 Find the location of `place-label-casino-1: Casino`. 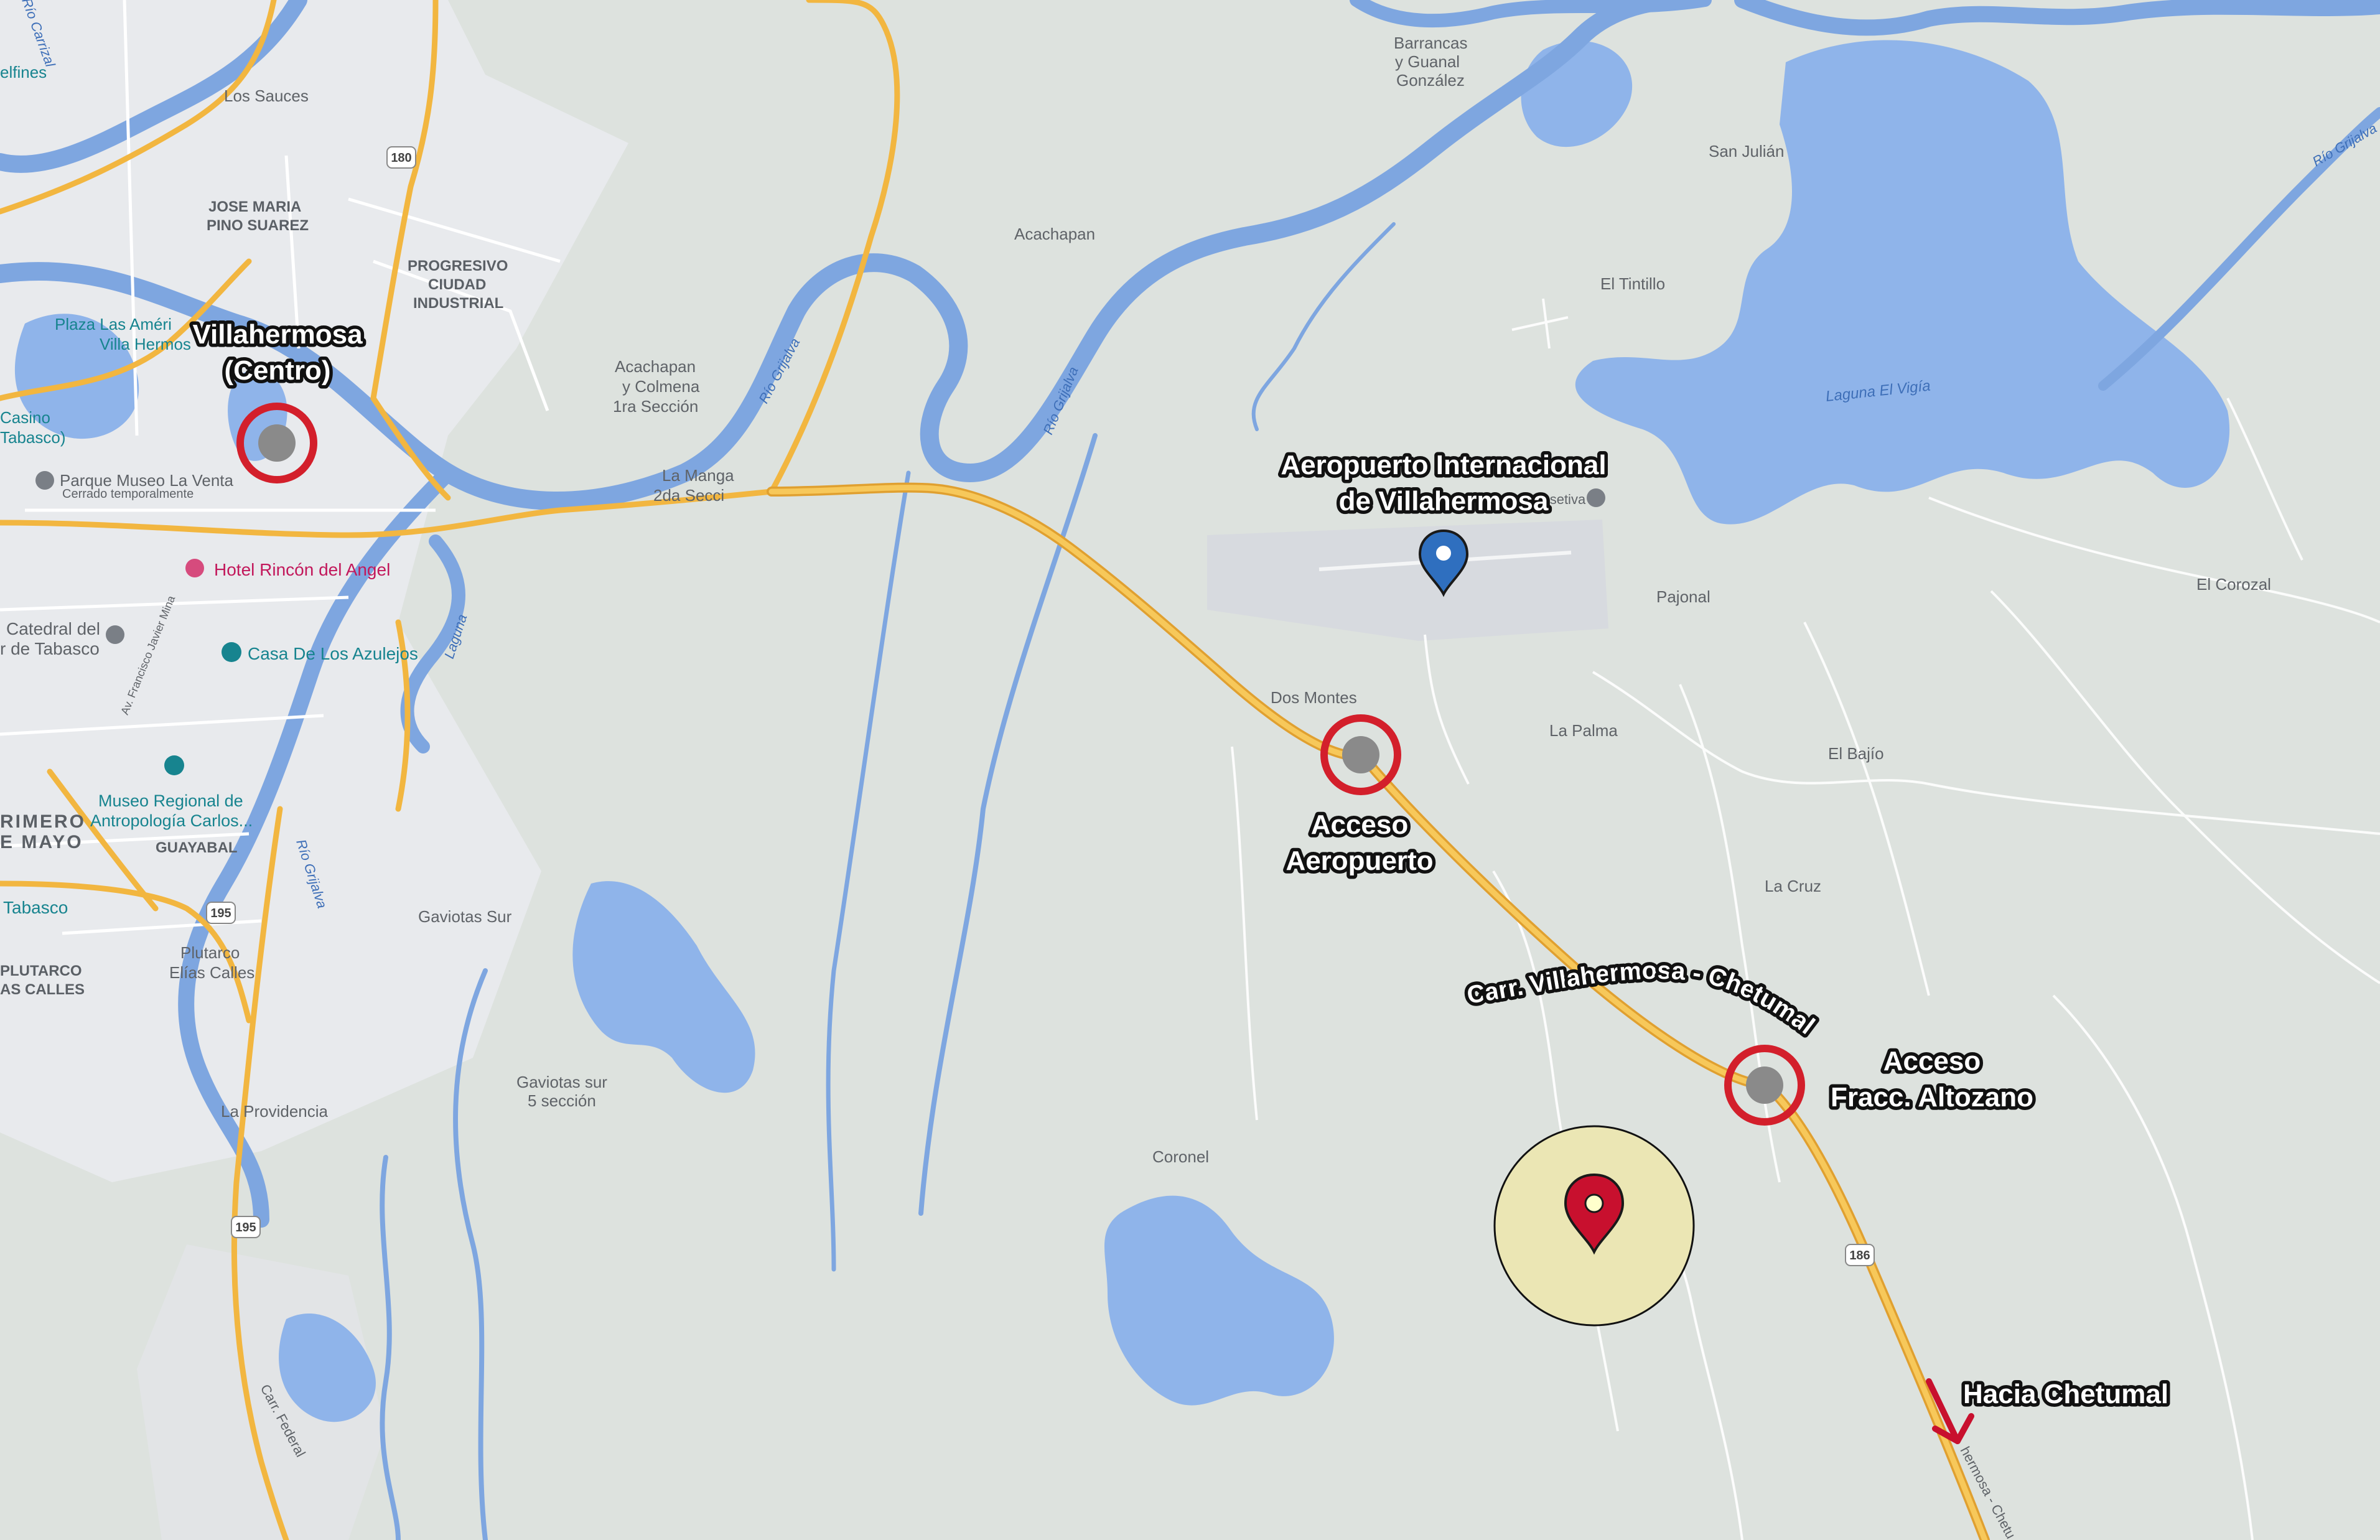

place-label-casino-1: Casino is located at coordinates (25, 417).